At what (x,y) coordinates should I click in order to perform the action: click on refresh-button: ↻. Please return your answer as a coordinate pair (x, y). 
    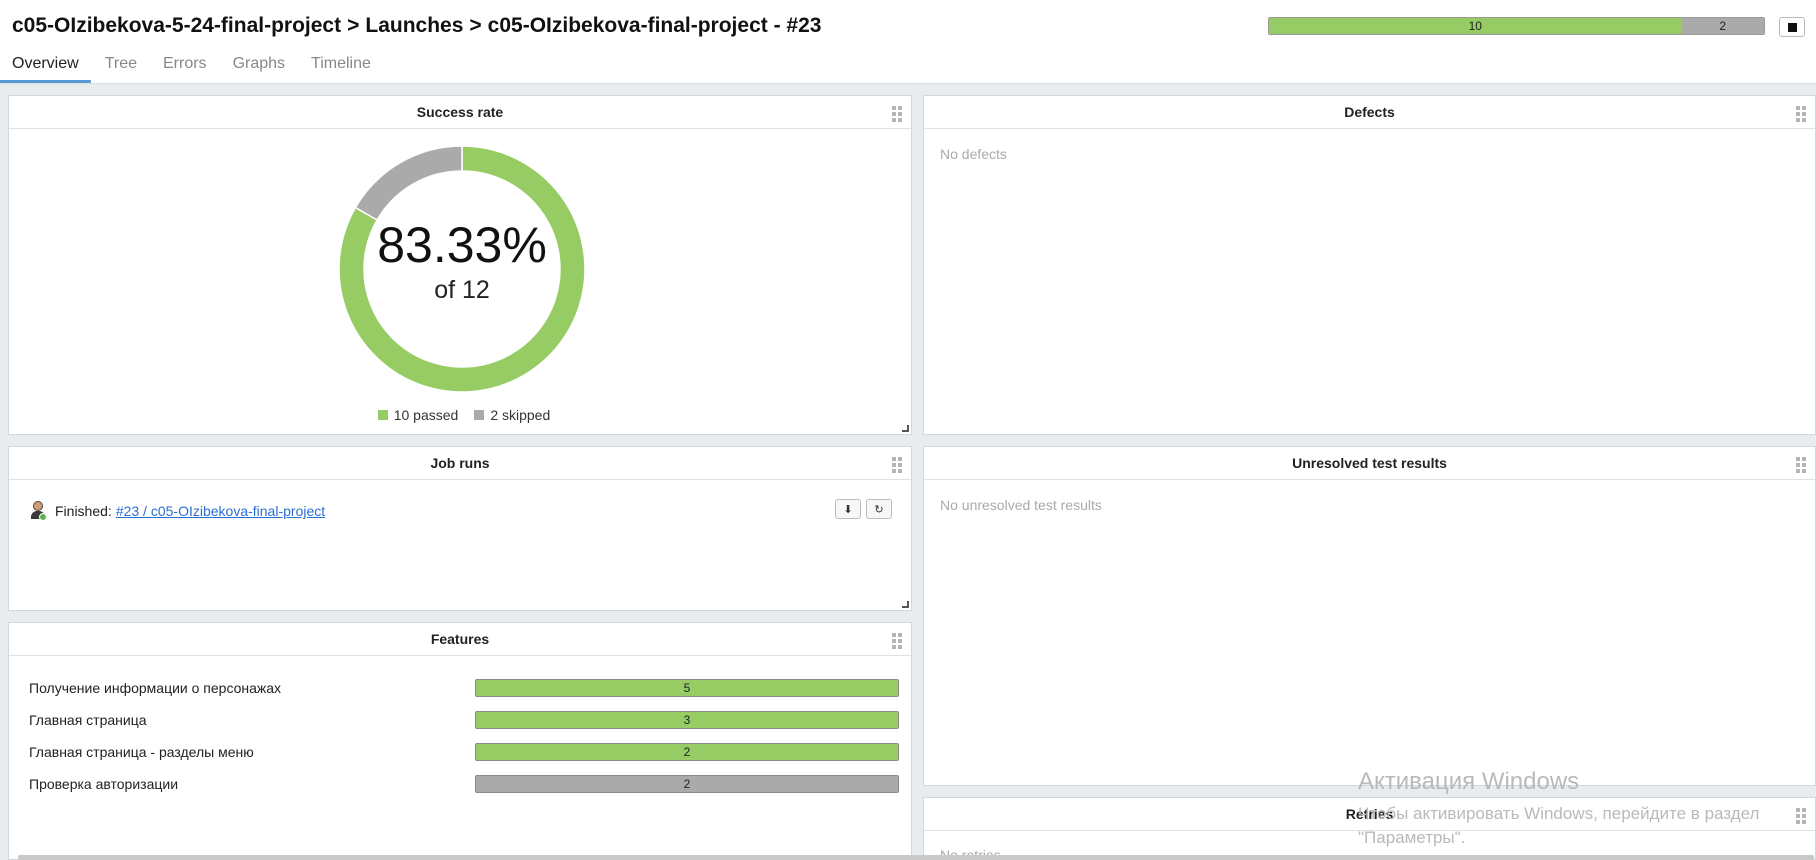
    Looking at the image, I should click on (879, 509).